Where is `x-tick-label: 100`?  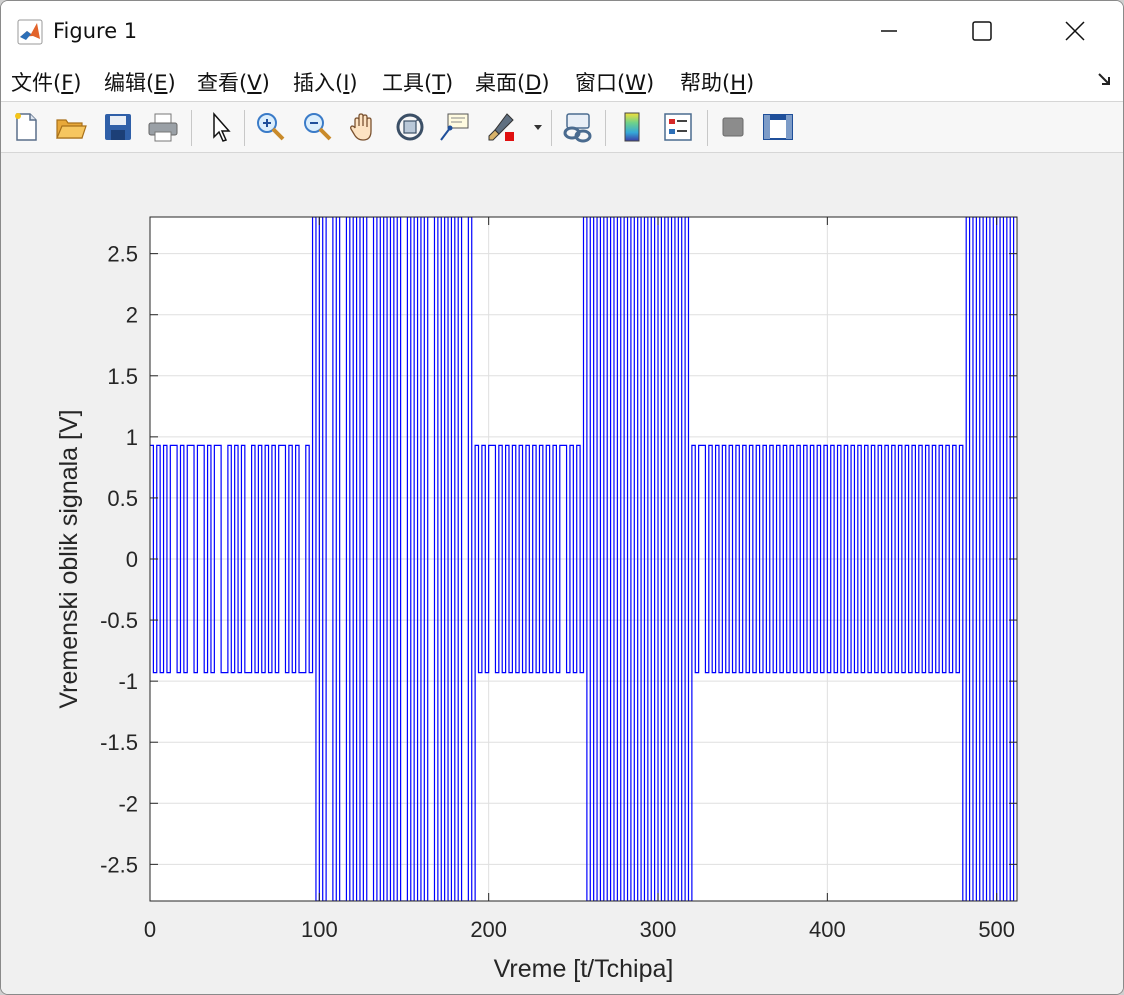
x-tick-label: 100 is located at coordinates (319, 929).